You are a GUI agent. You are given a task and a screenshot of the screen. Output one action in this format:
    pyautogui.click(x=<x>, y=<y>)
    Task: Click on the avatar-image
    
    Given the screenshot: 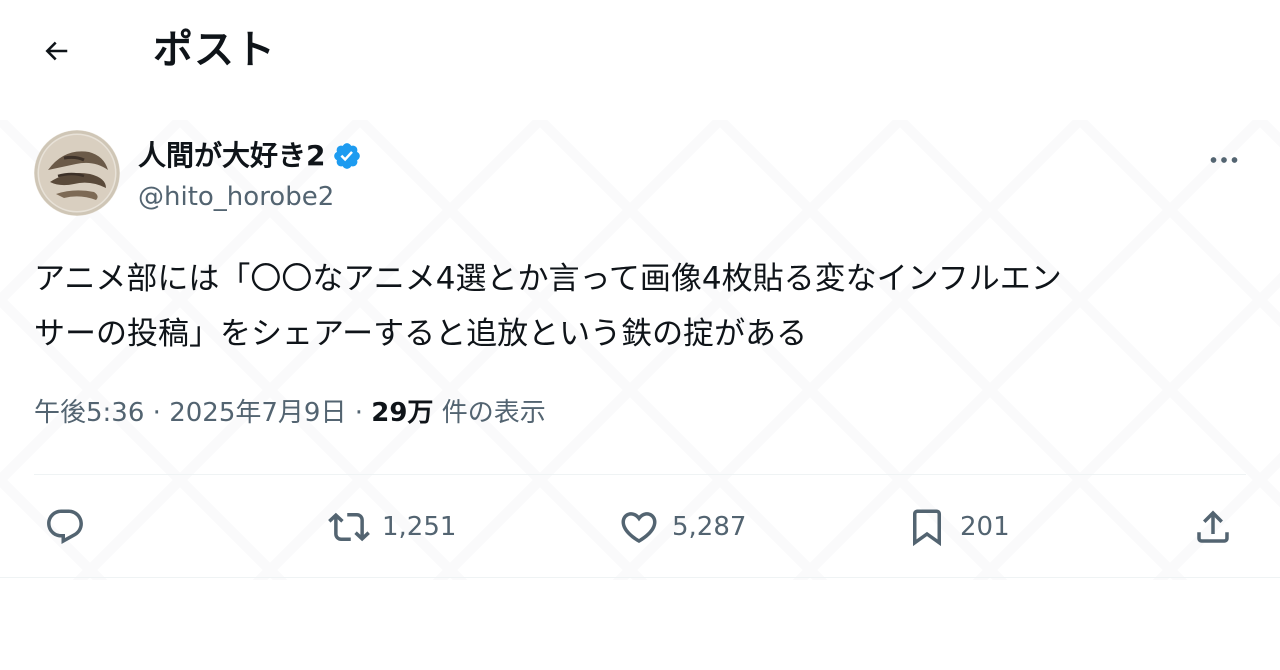 What is the action you would take?
    pyautogui.click(x=77, y=173)
    